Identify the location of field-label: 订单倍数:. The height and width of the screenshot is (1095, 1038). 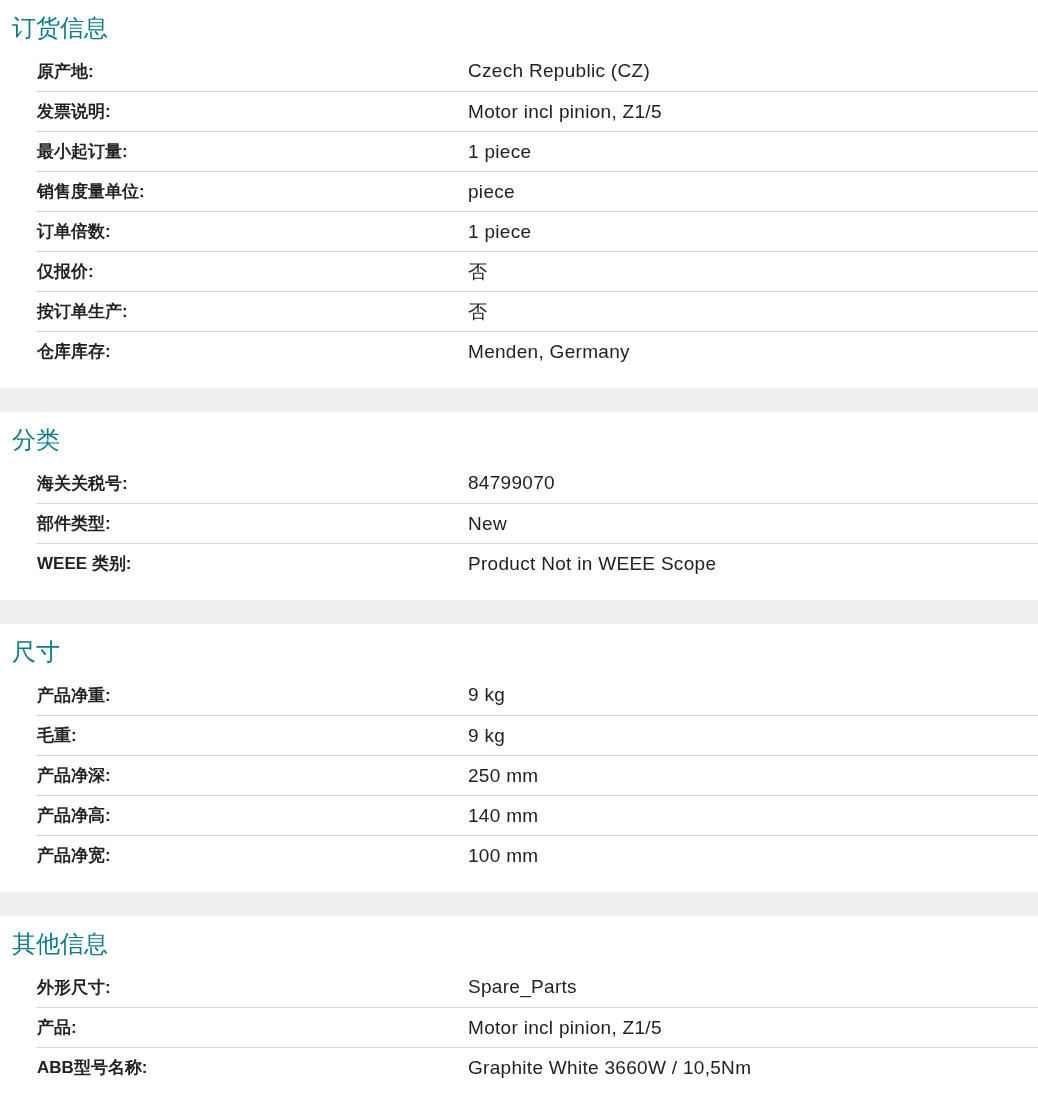
(74, 232).